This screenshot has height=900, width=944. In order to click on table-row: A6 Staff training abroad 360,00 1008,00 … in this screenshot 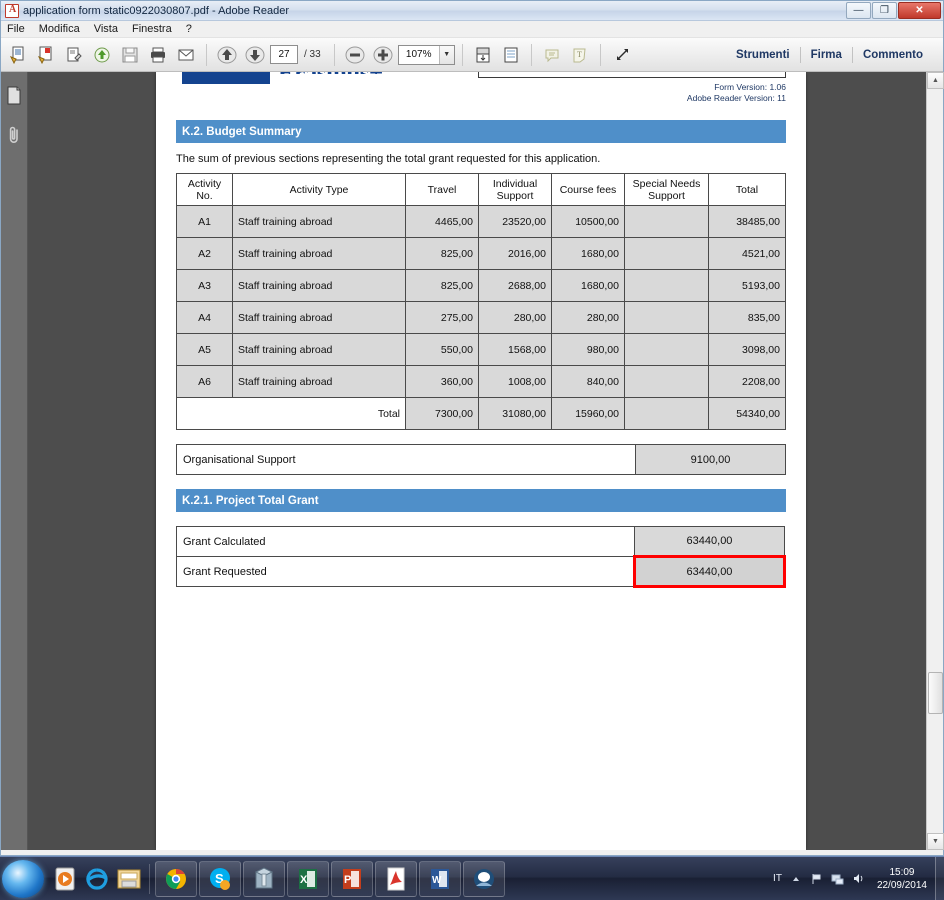, I will do `click(481, 381)`.